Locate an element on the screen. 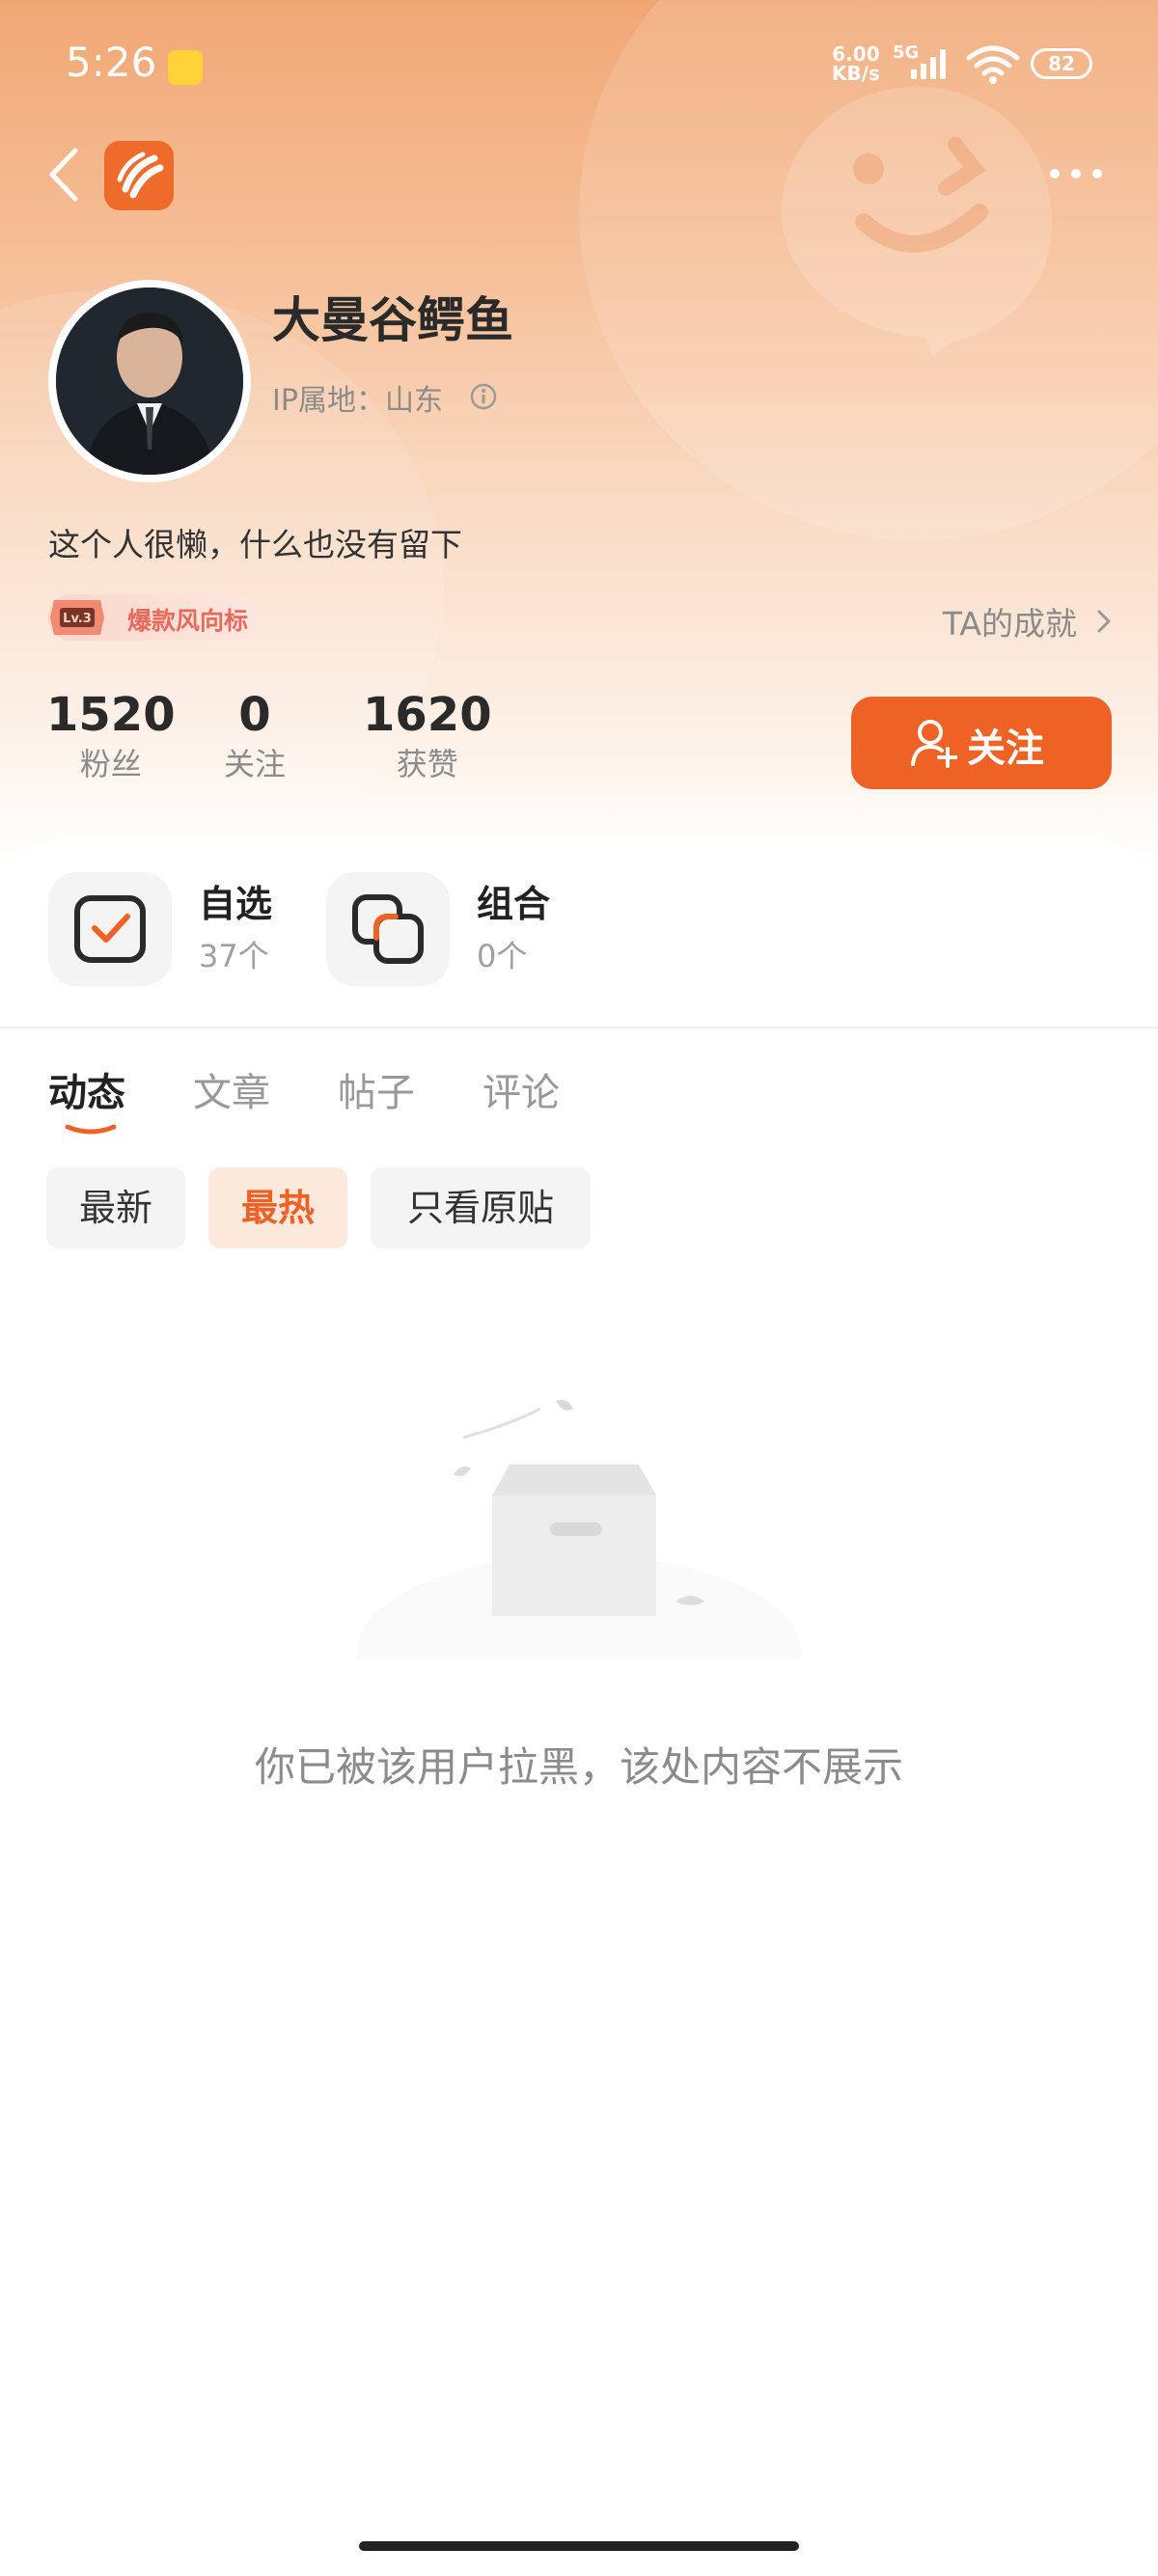  follow-button-label: 关注 is located at coordinates (1005, 748).